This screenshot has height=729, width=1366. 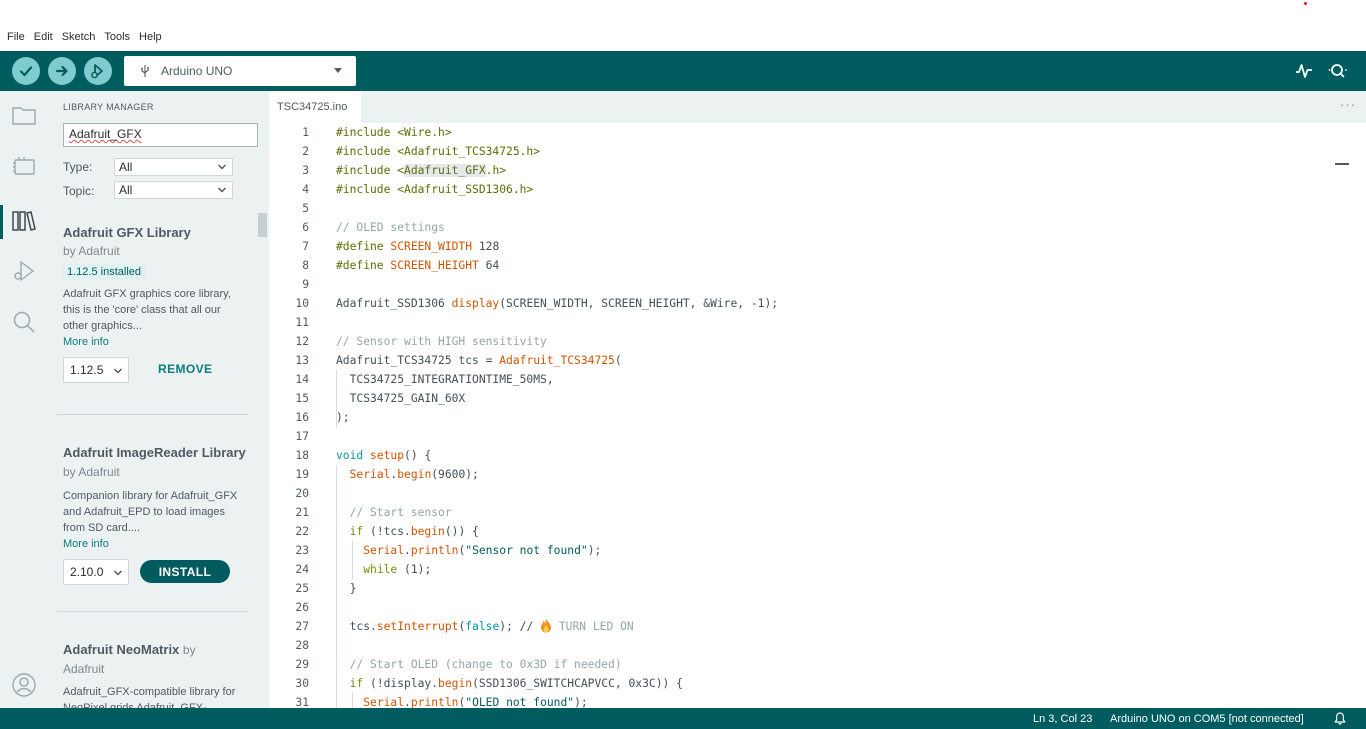 What do you see at coordinates (302, 702) in the screenshot?
I see `line-number: 31` at bounding box center [302, 702].